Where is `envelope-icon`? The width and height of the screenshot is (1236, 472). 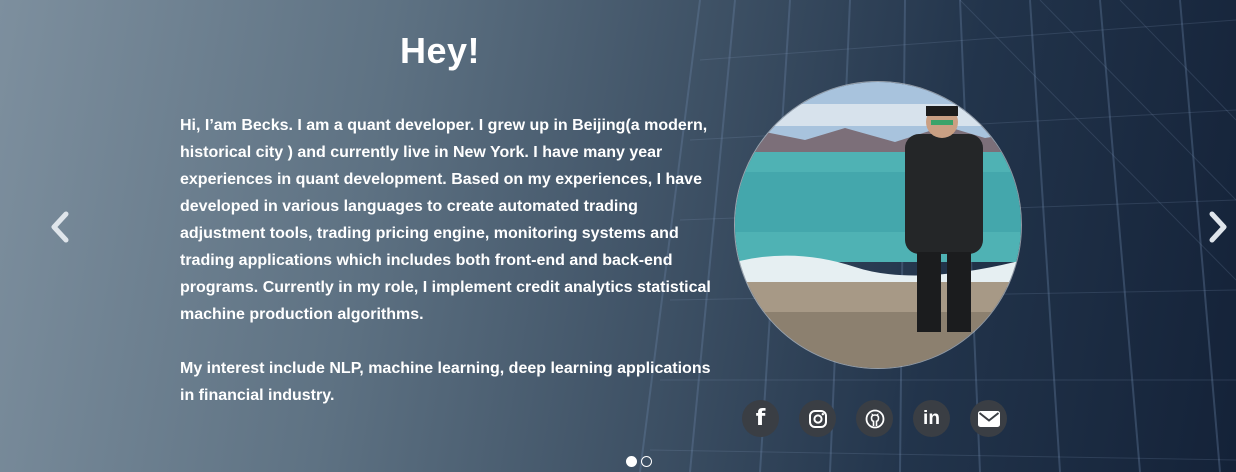 envelope-icon is located at coordinates (988, 418).